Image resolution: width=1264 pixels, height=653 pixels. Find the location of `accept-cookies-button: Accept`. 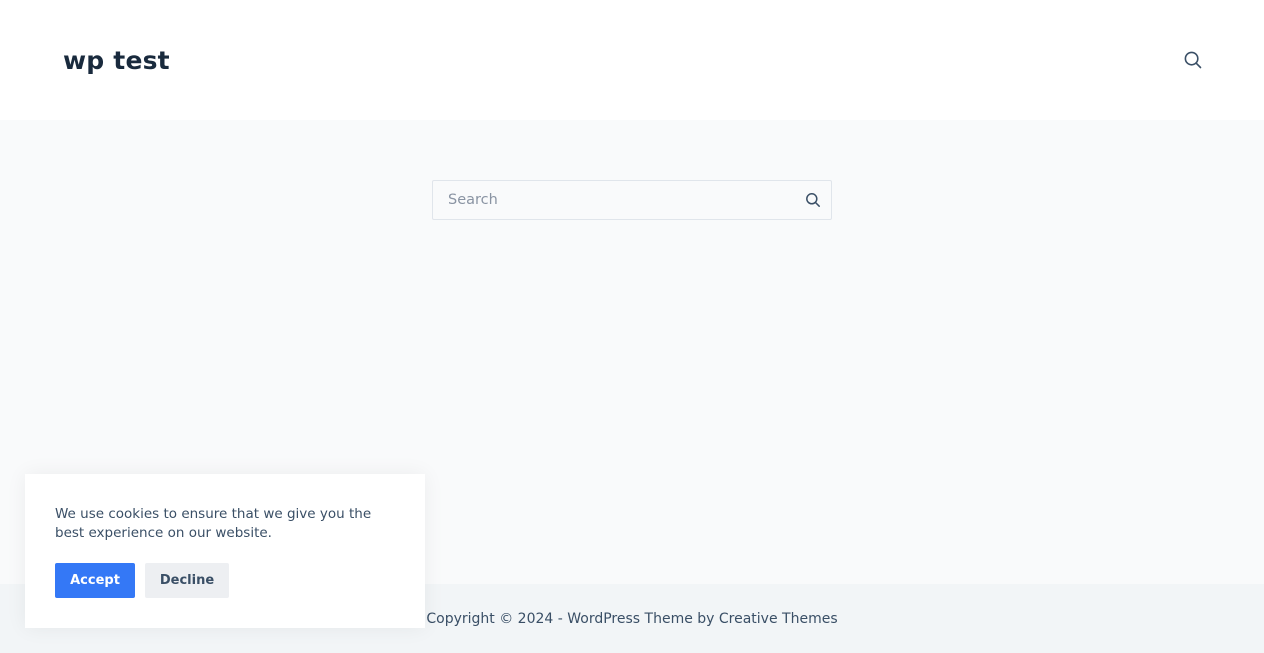

accept-cookies-button: Accept is located at coordinates (95, 580).